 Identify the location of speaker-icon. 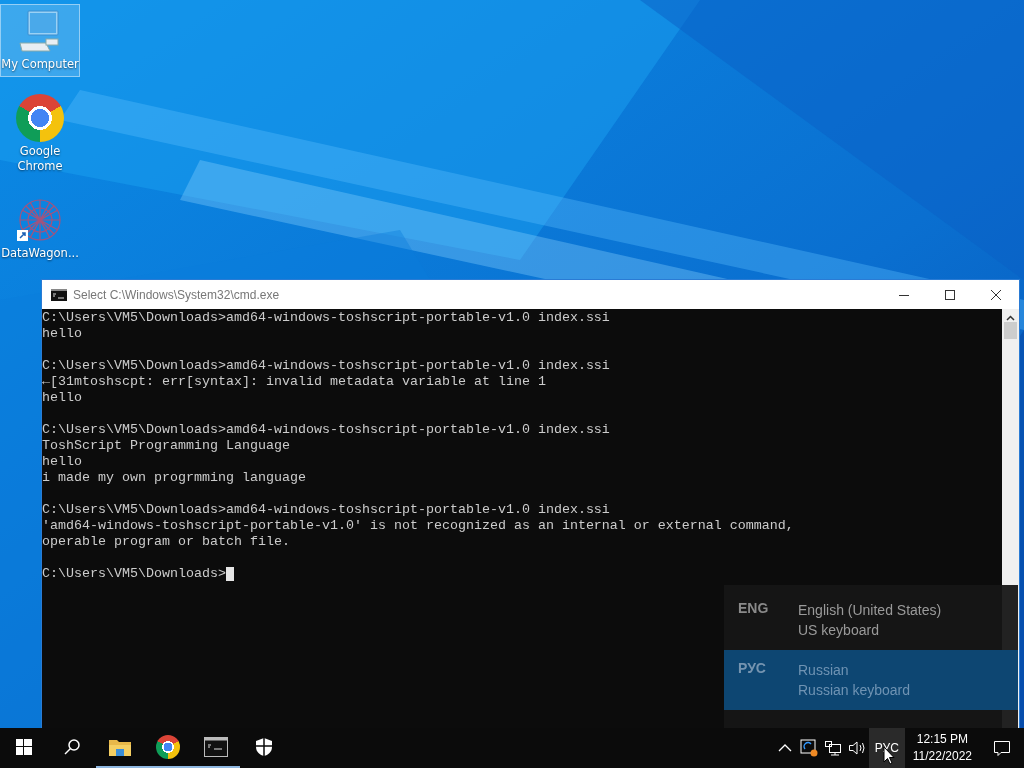
(856, 748).